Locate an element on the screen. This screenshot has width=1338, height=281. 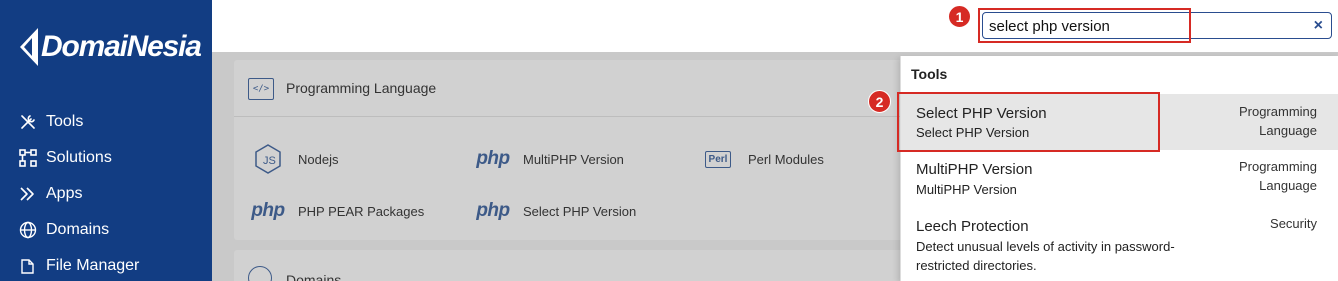
sidebar-item-label: Domains is located at coordinates (78, 229).